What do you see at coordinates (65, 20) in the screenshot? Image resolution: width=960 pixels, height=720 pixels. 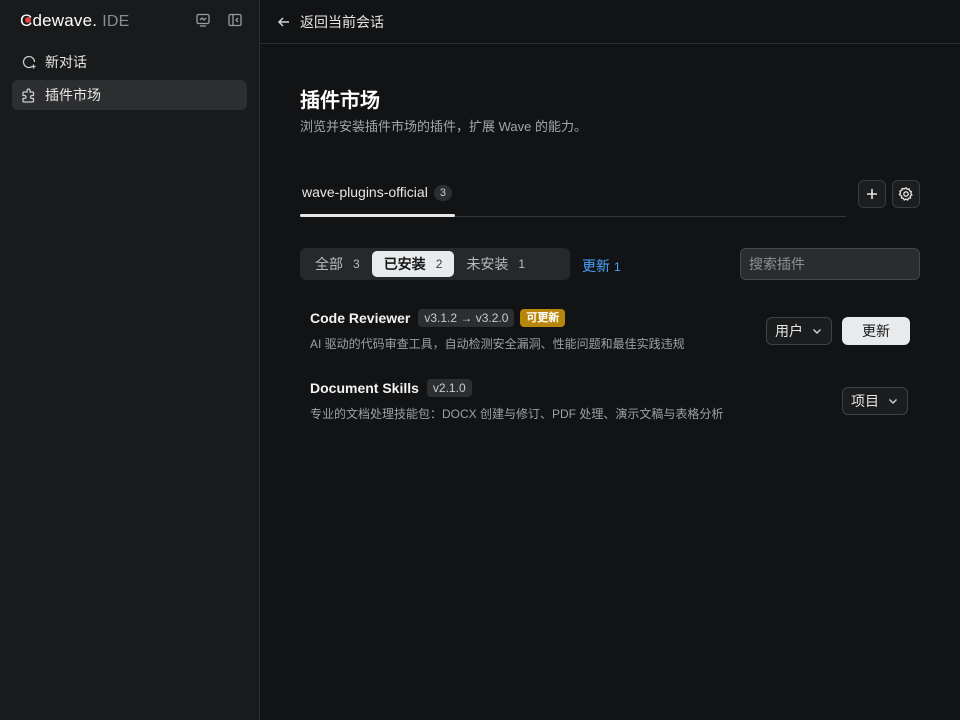 I see `brand-logo-word: dewave.` at bounding box center [65, 20].